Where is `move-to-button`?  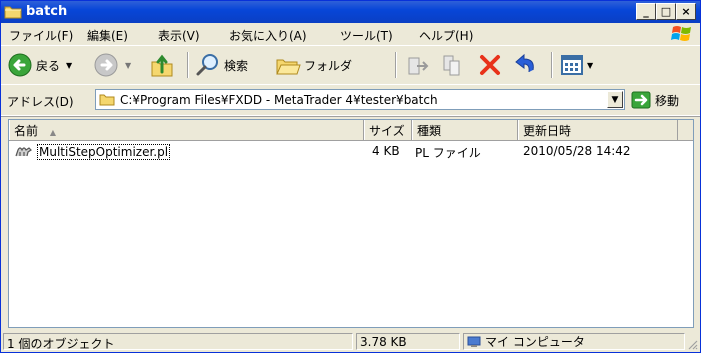 move-to-button is located at coordinates (418, 65).